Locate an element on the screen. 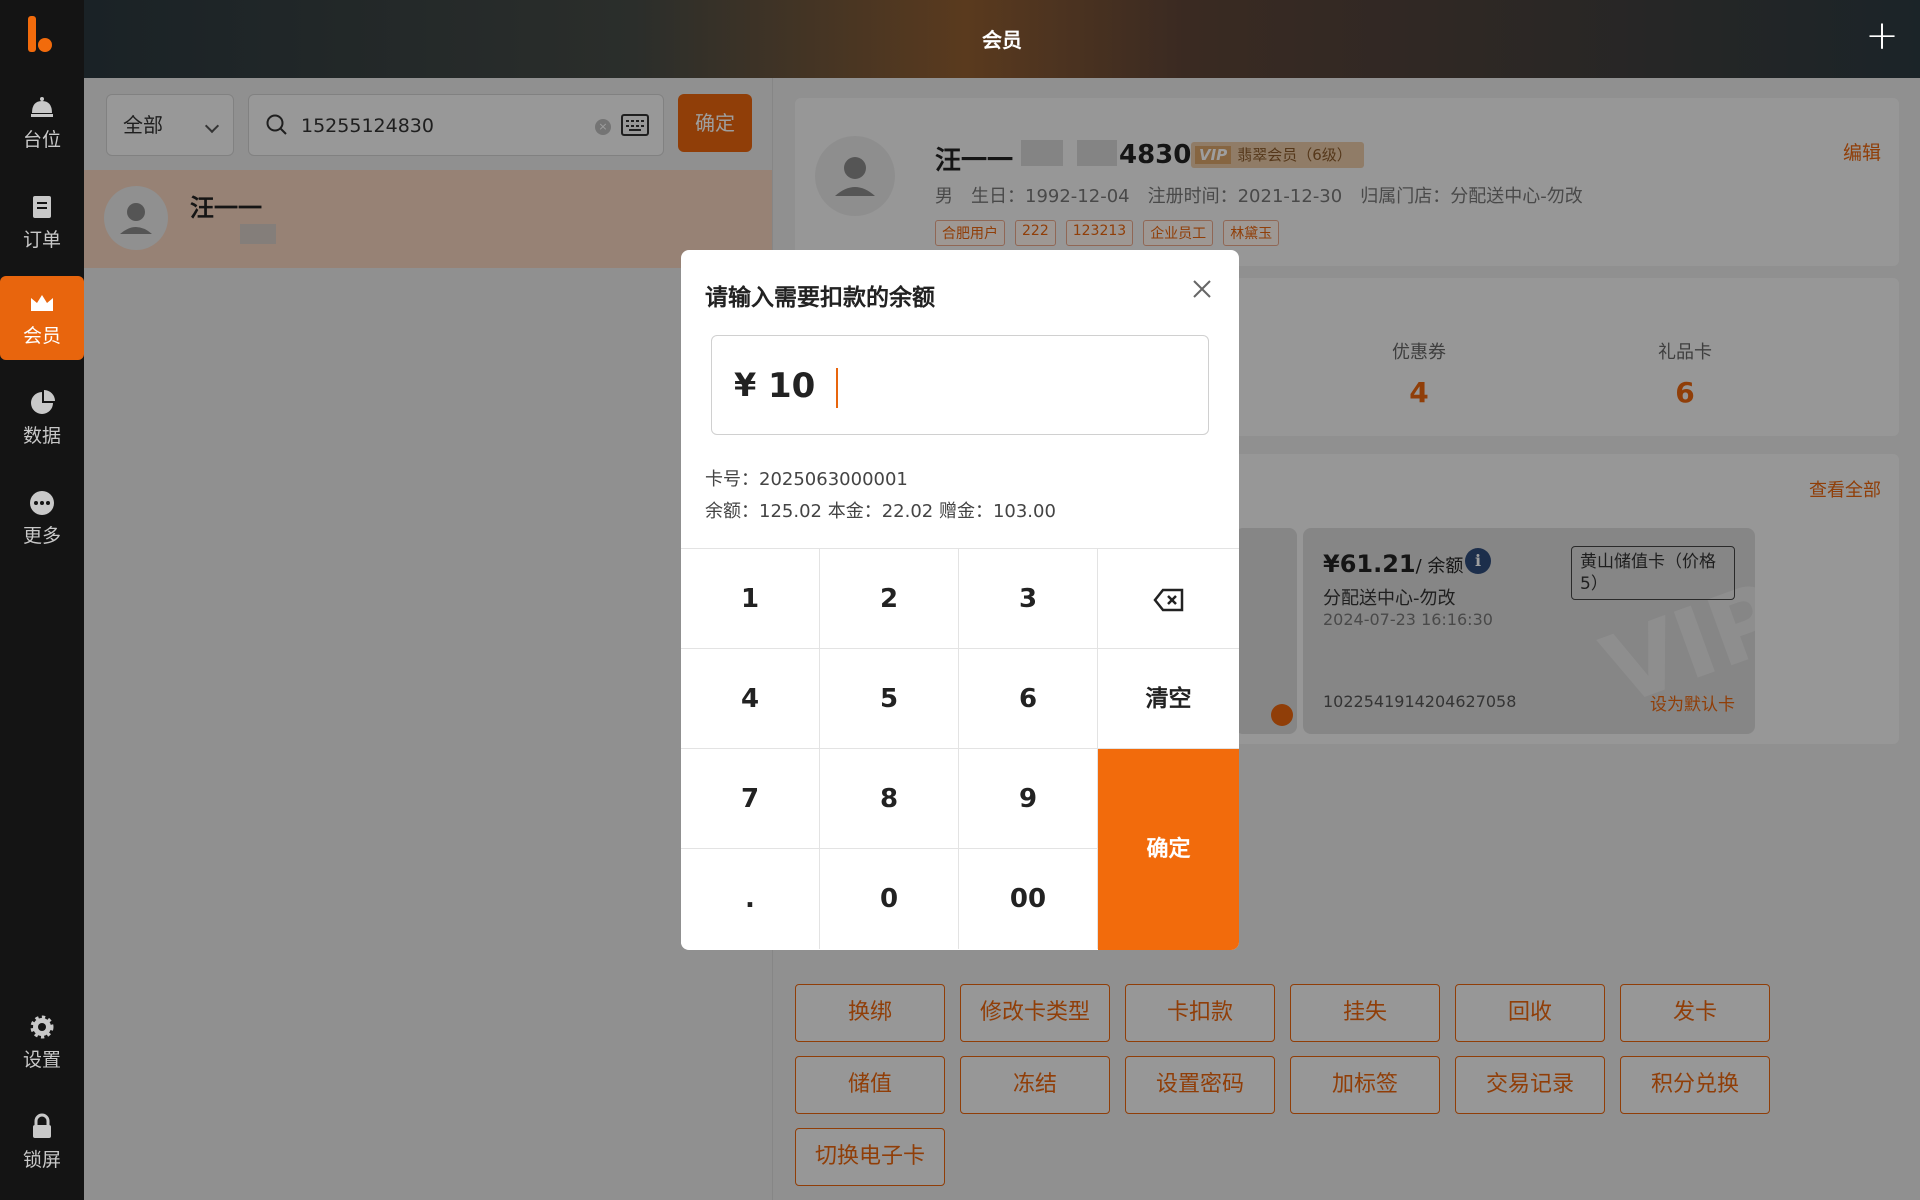 The height and width of the screenshot is (1200, 1920). sidebar-item-orders: 订单 is located at coordinates (42, 222).